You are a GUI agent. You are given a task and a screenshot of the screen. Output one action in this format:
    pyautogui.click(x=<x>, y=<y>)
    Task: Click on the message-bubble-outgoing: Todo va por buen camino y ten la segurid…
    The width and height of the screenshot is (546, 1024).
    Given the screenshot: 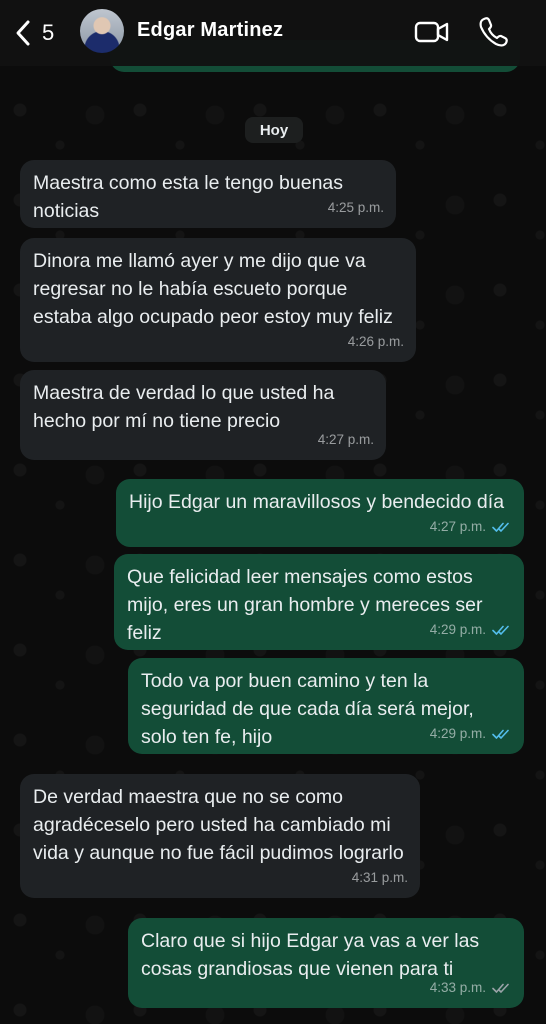 What is the action you would take?
    pyautogui.click(x=326, y=706)
    